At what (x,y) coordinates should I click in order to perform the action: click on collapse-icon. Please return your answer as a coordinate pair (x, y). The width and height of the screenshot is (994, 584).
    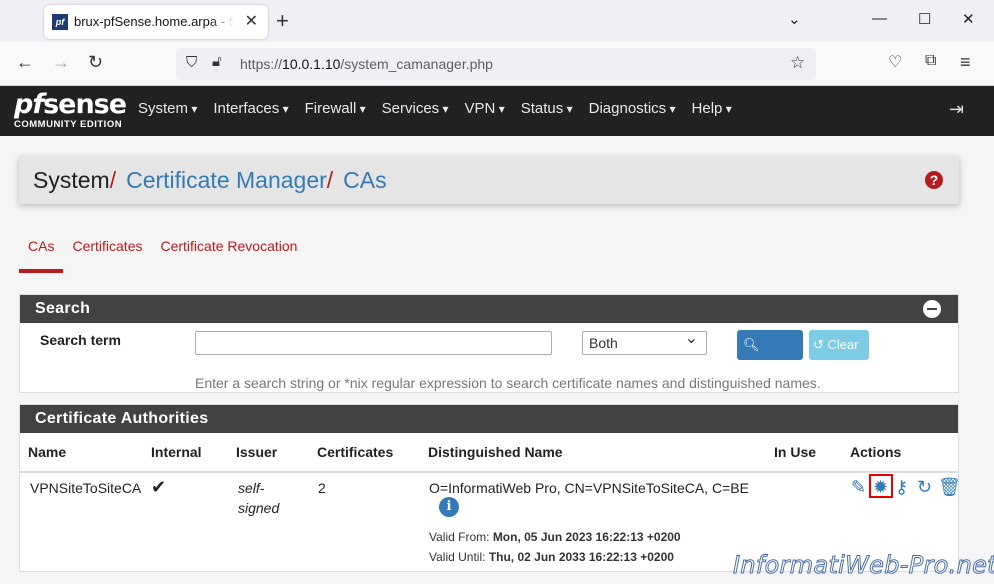
    Looking at the image, I should click on (932, 309).